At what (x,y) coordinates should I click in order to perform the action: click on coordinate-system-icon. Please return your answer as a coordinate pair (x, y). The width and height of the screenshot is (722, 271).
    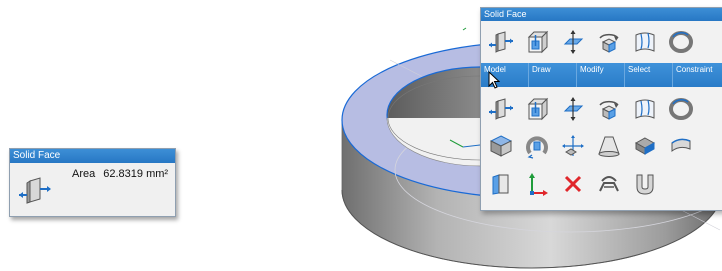
    Looking at the image, I should click on (538, 184).